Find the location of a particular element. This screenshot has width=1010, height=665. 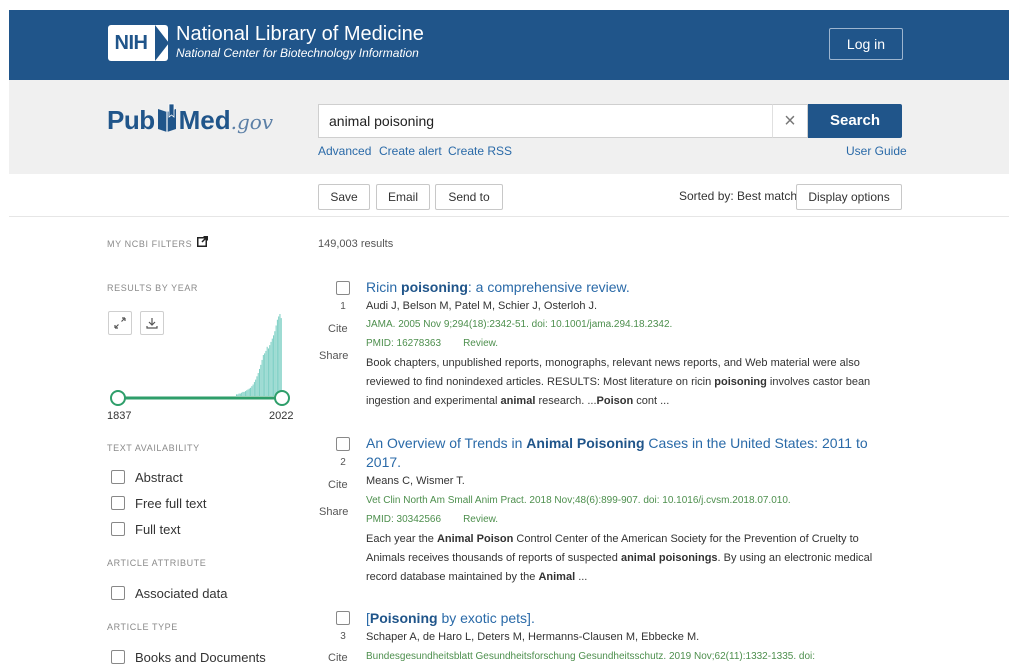

pubmed-logo-med: Med is located at coordinates (204, 120).